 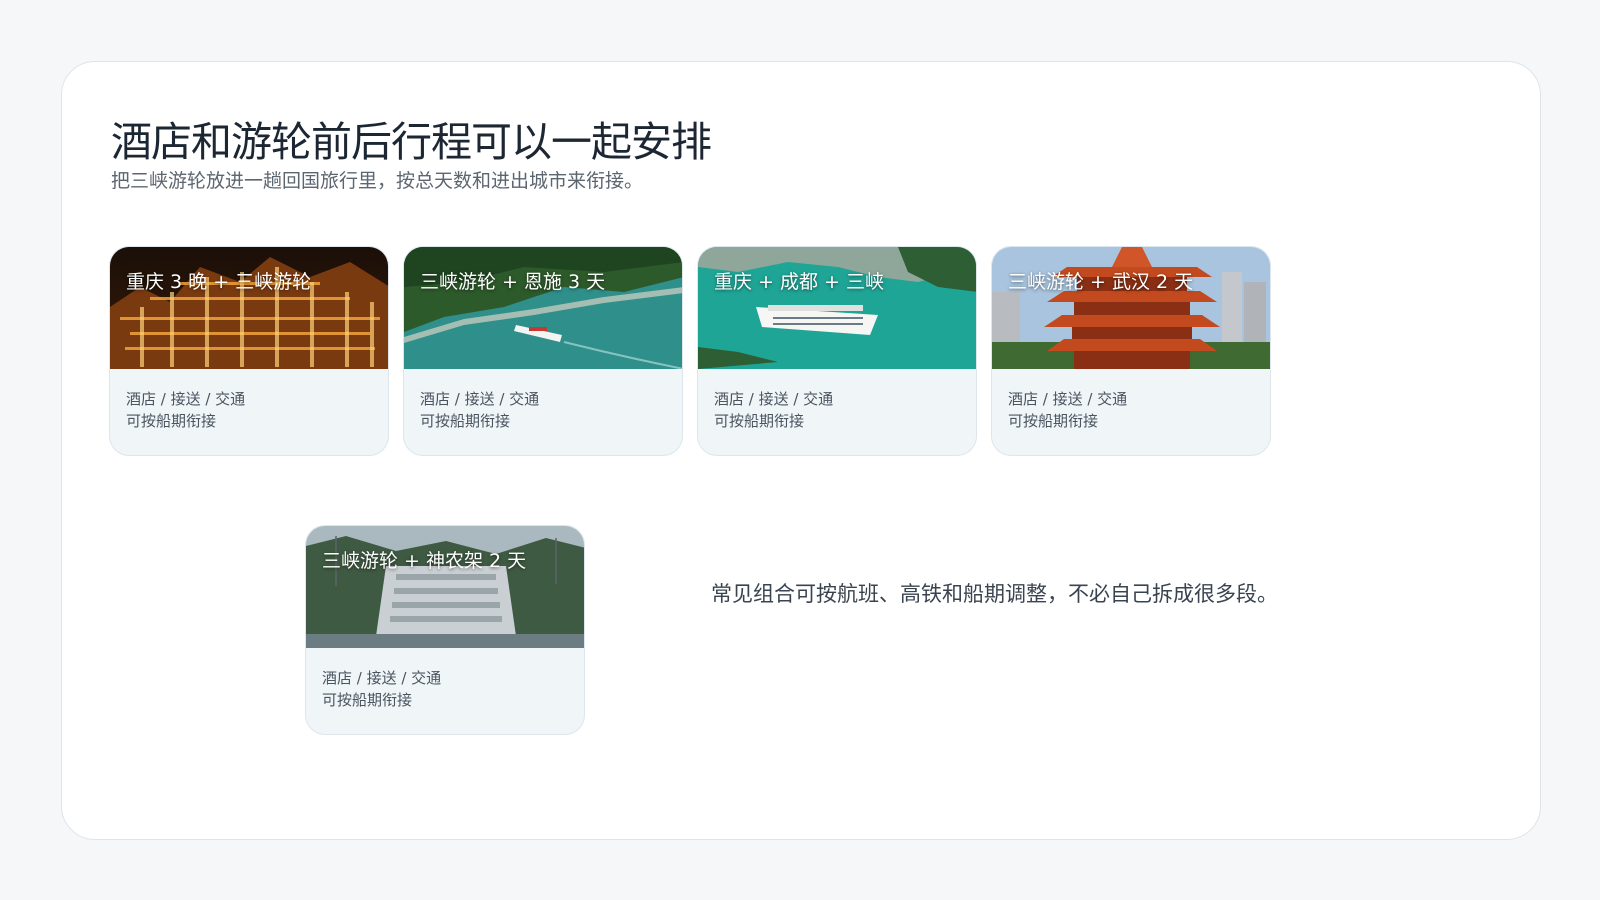 What do you see at coordinates (377, 181) in the screenshot?
I see `page-subtitle: 把三峡游轮放进一趟回国旅行里，按总天数和进出城市来衔接。` at bounding box center [377, 181].